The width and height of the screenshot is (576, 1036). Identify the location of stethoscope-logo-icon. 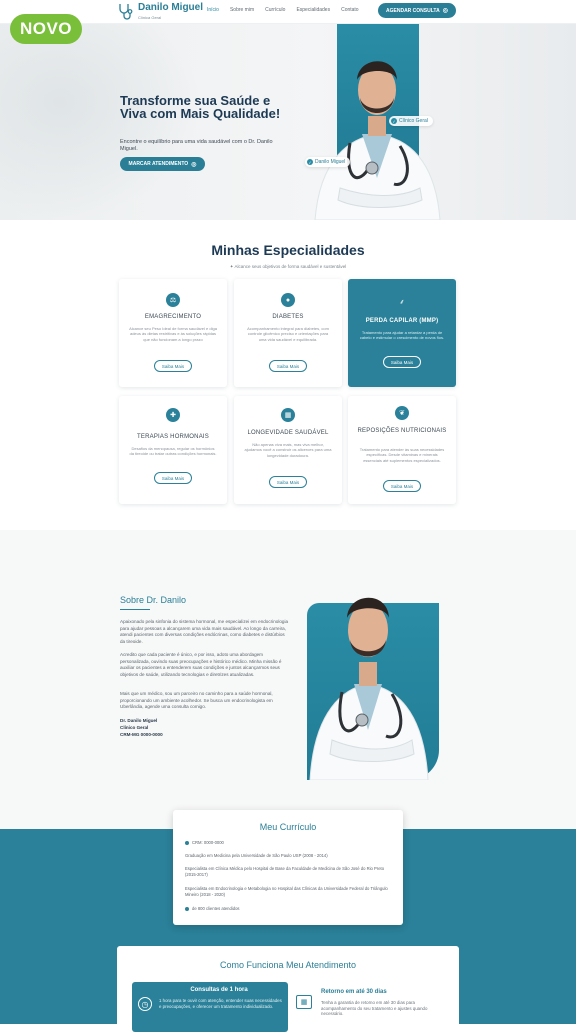
(126, 12).